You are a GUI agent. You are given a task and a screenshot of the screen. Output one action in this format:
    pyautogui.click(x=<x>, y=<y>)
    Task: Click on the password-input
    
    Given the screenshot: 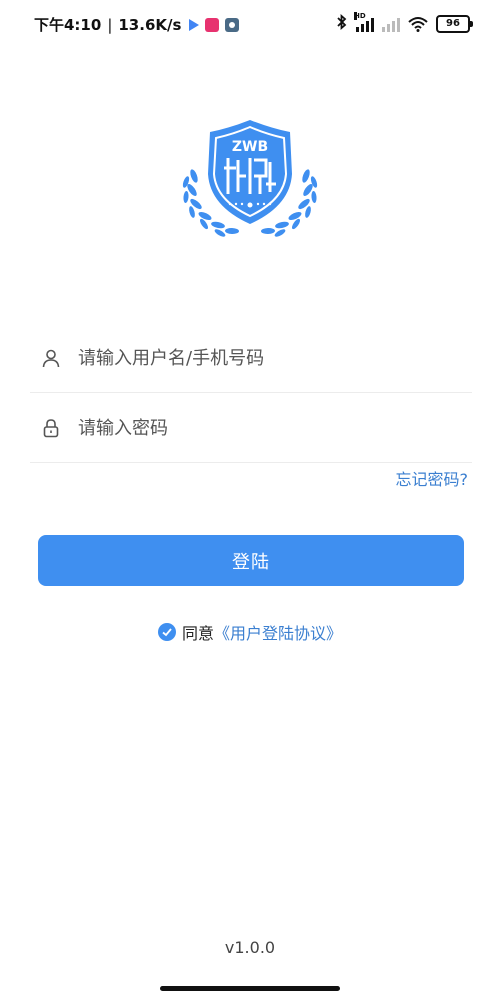 What is the action you would take?
    pyautogui.click(x=258, y=428)
    